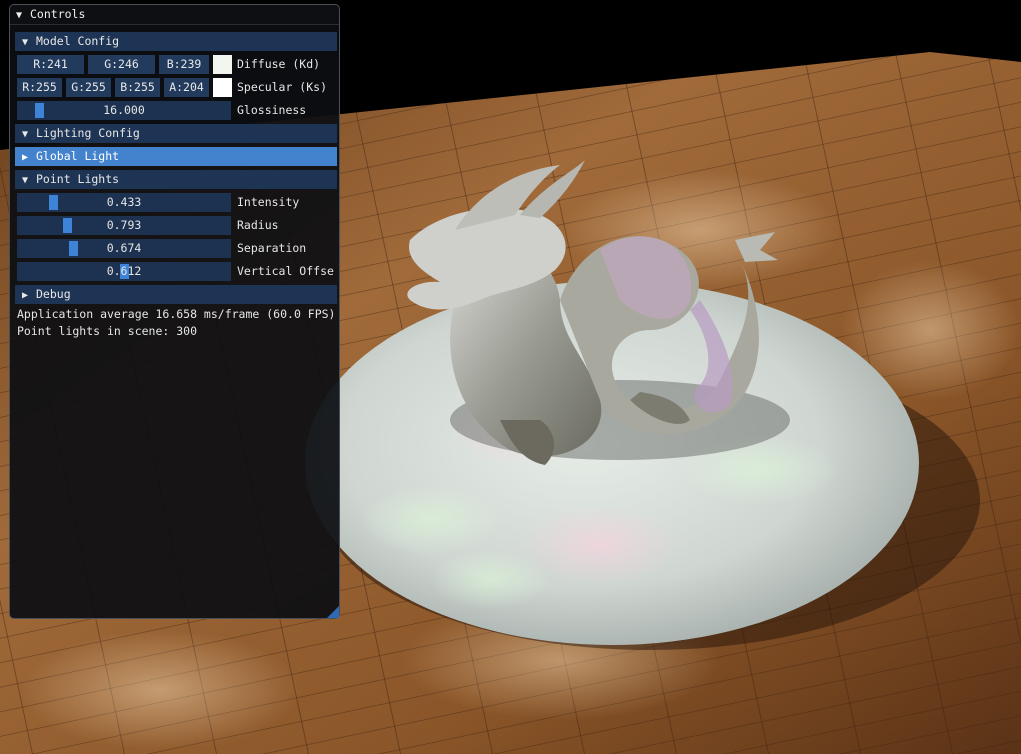 This screenshot has width=1021, height=754. Describe the element at coordinates (272, 248) in the screenshot. I see `separation-label: Separation` at that location.